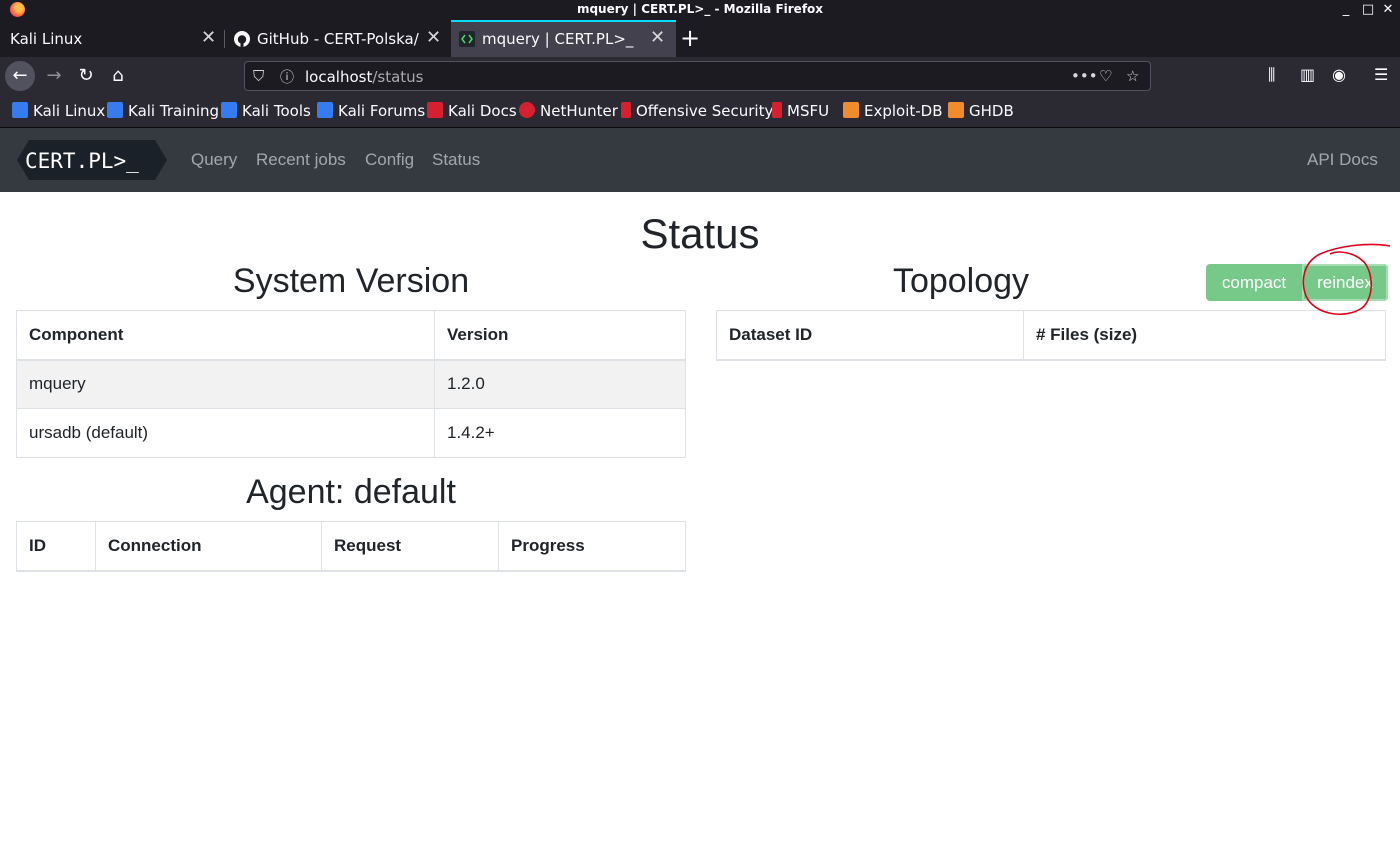 This screenshot has height=841, width=1400. I want to click on url-bar: ⛉ ⓘ localhost/status ••• ♡ ☆, so click(697, 76).